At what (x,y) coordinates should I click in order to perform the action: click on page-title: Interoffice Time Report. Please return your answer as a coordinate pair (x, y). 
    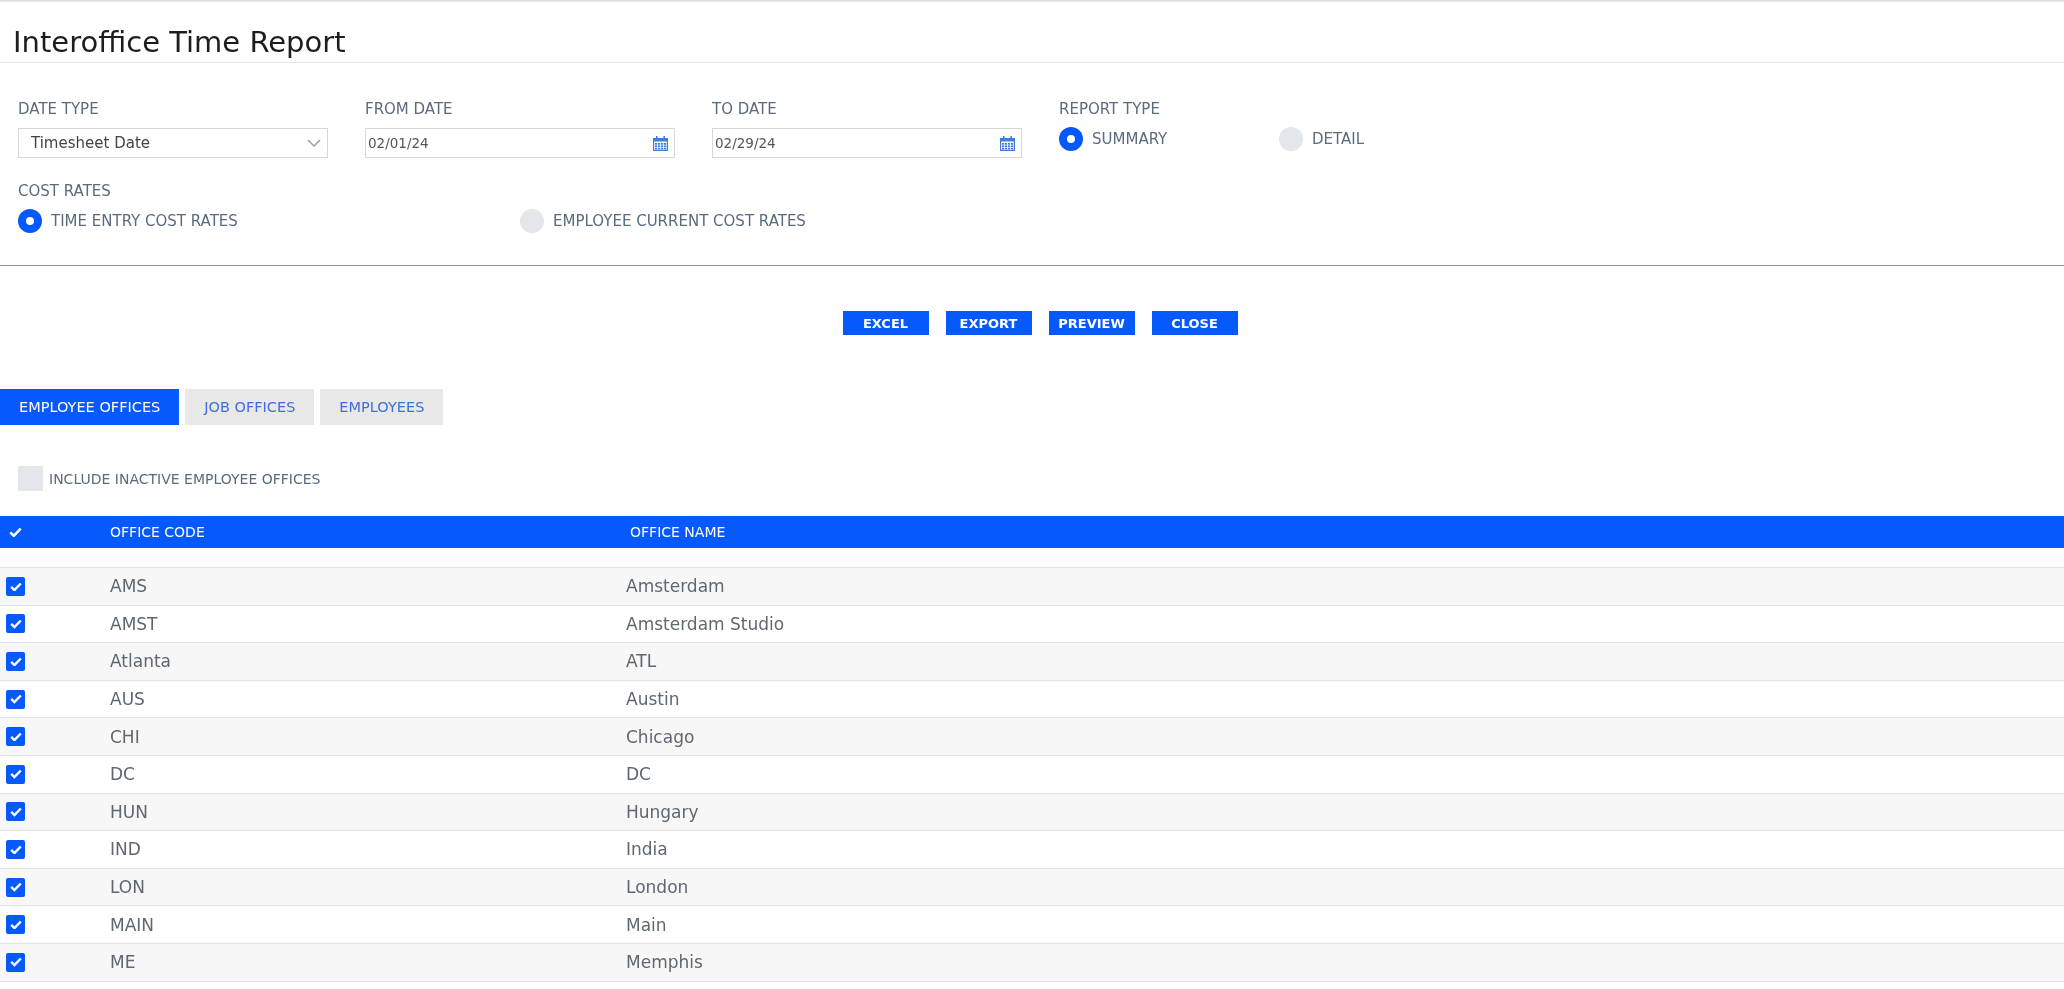
    Looking at the image, I should click on (179, 42).